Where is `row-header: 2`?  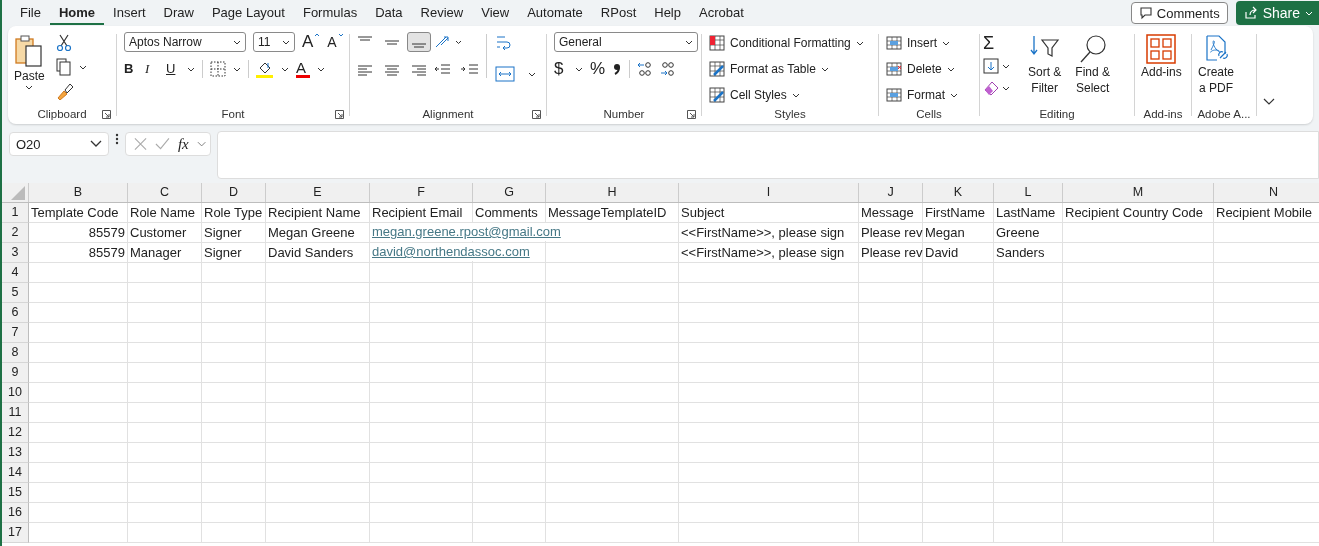
row-header: 2 is located at coordinates (15, 233).